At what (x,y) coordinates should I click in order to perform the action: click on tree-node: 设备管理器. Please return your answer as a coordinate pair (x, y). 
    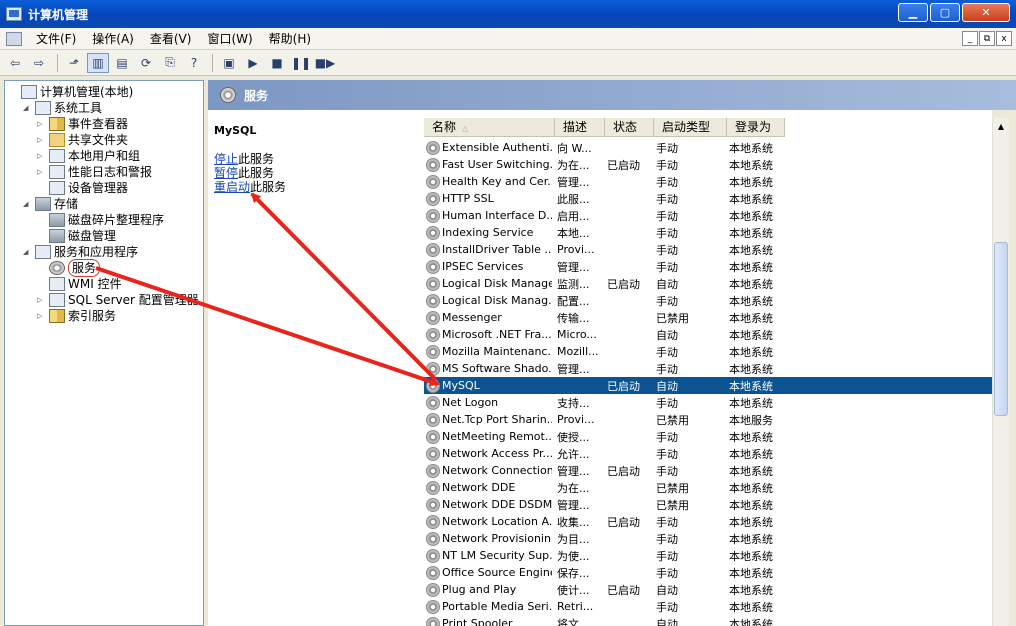
    Looking at the image, I should click on (82, 188).